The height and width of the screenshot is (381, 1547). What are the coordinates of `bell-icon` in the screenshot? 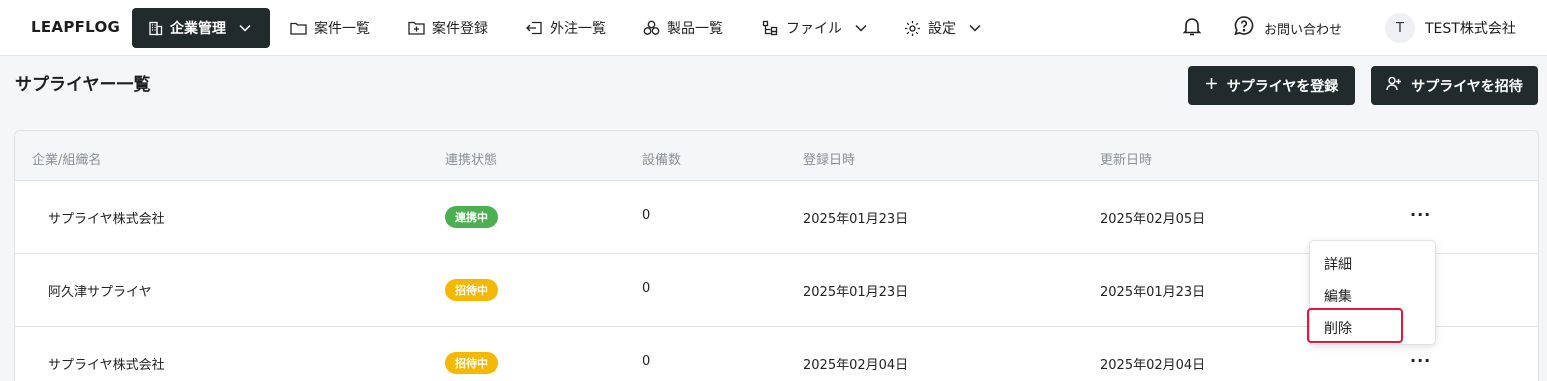 It's located at (1192, 28).